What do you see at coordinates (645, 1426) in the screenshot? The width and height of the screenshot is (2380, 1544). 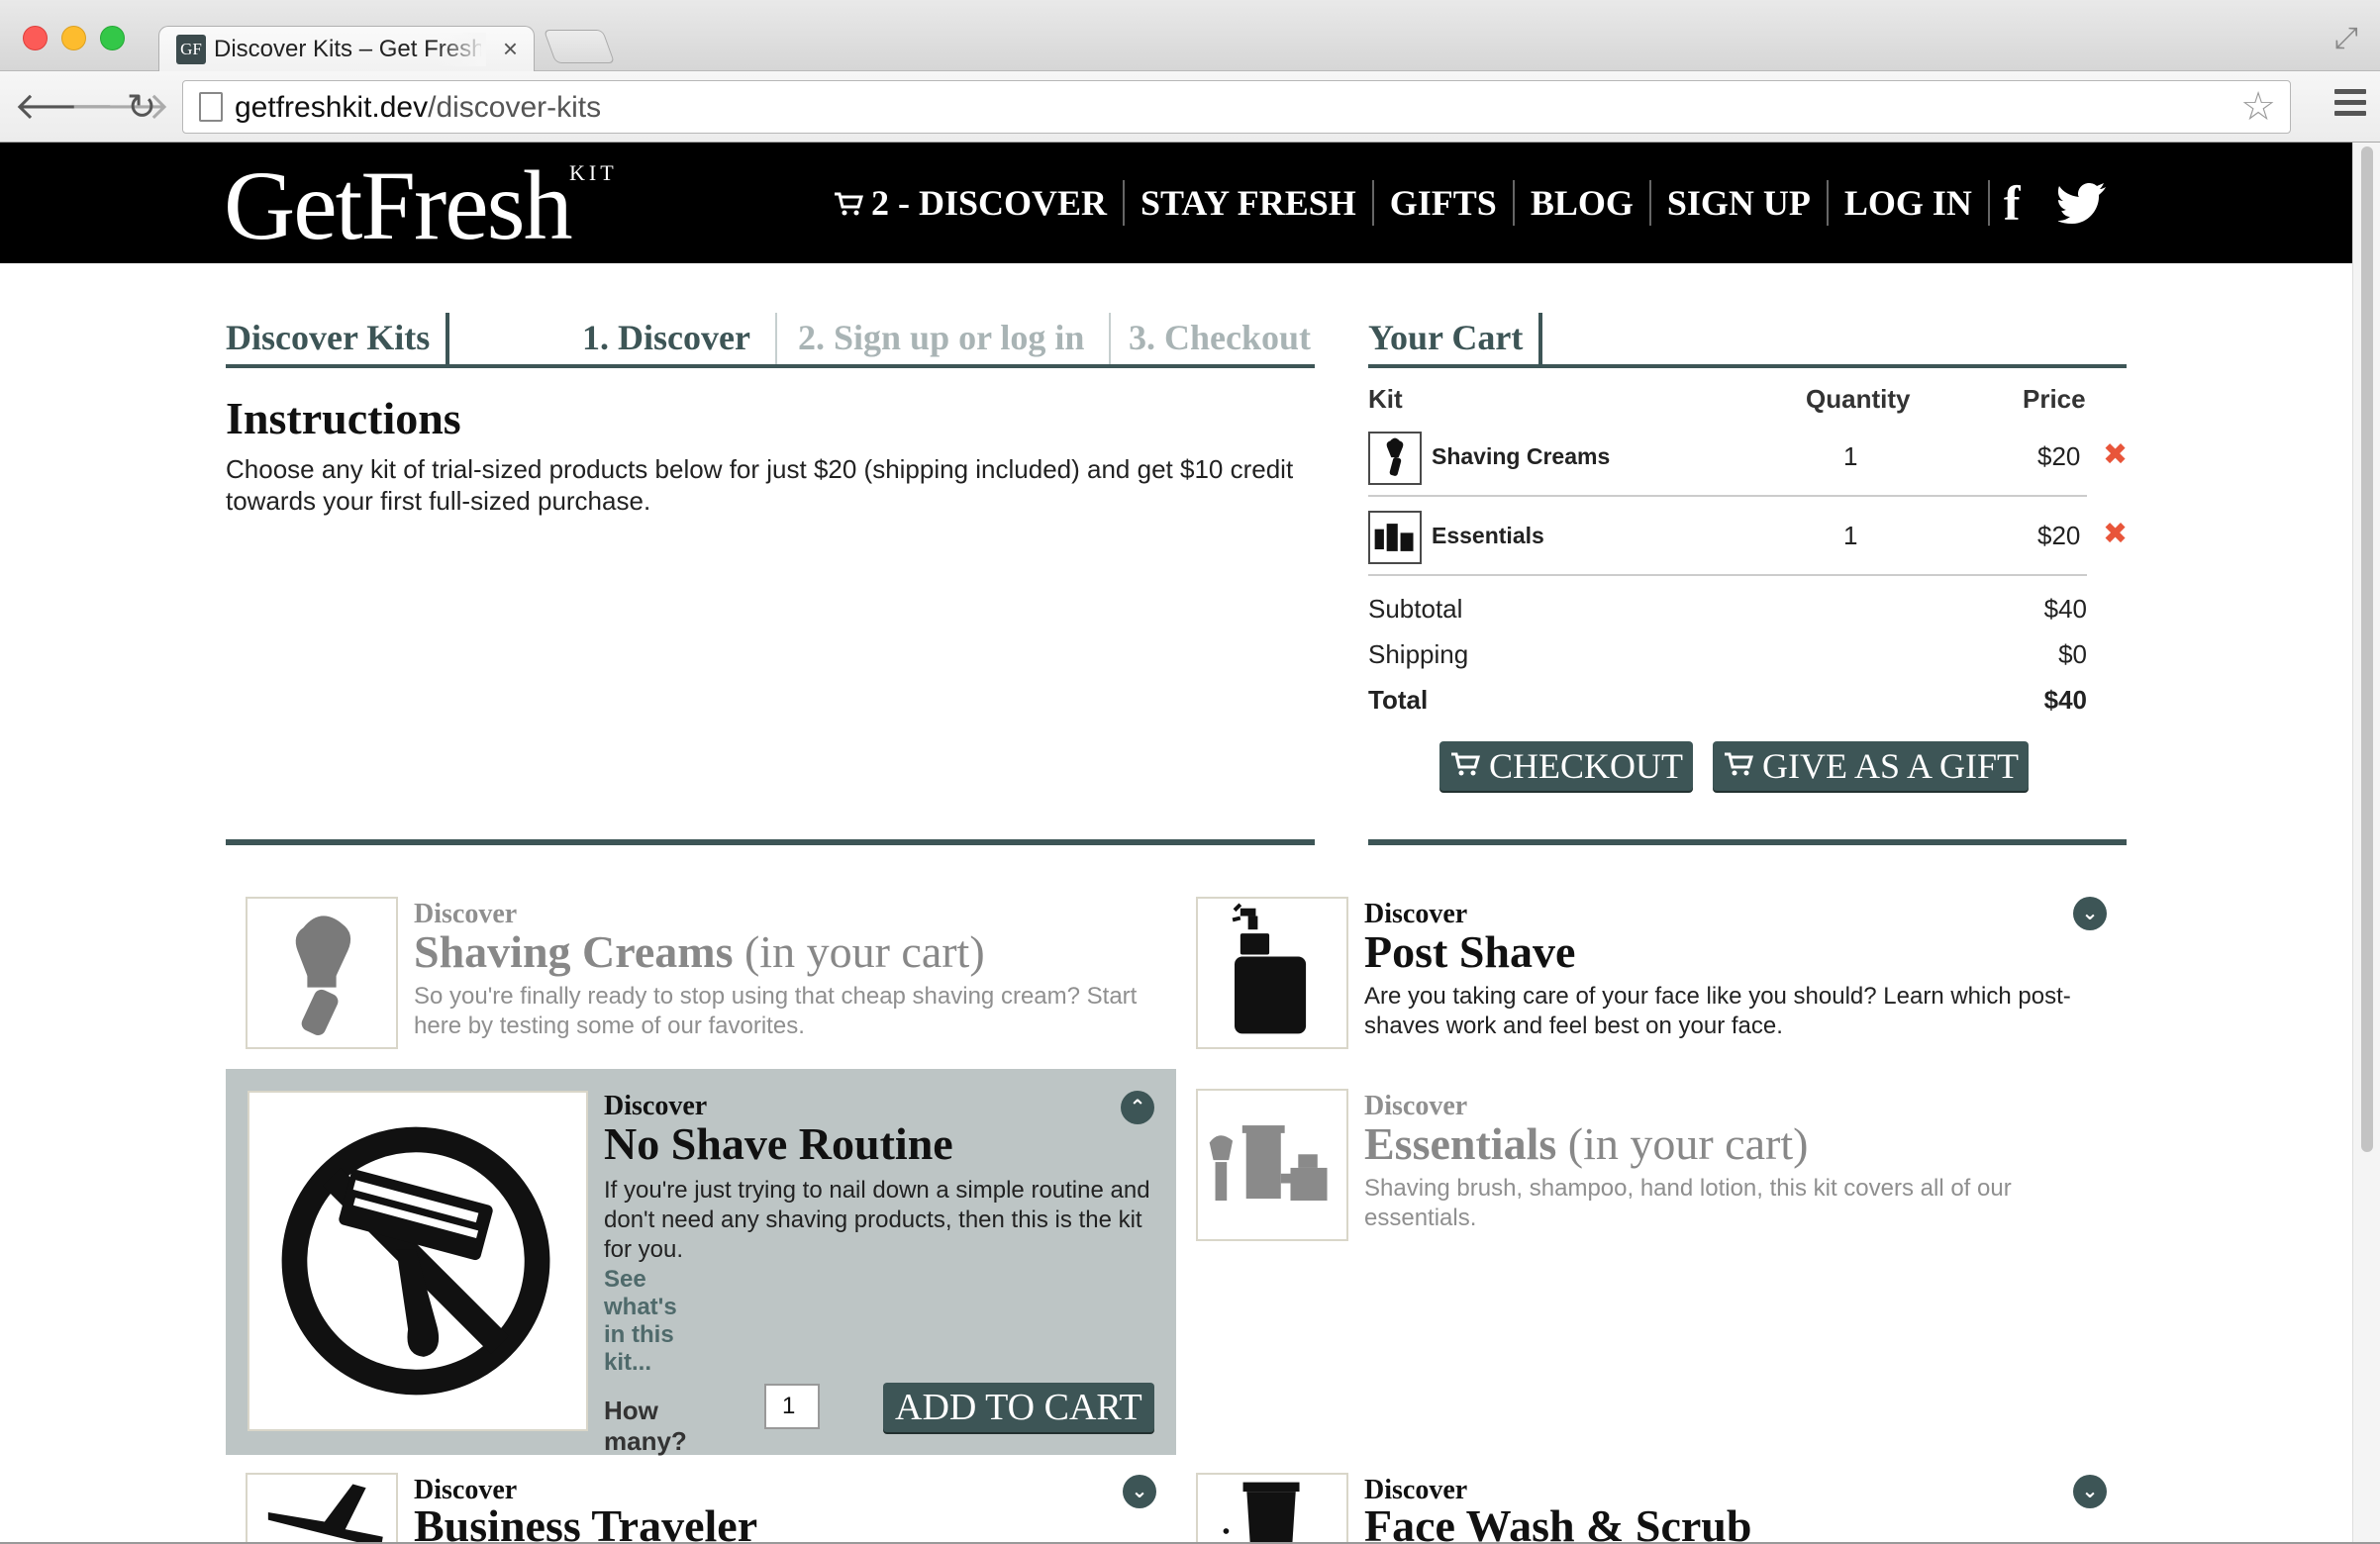 I see `quantity-label: How many?` at bounding box center [645, 1426].